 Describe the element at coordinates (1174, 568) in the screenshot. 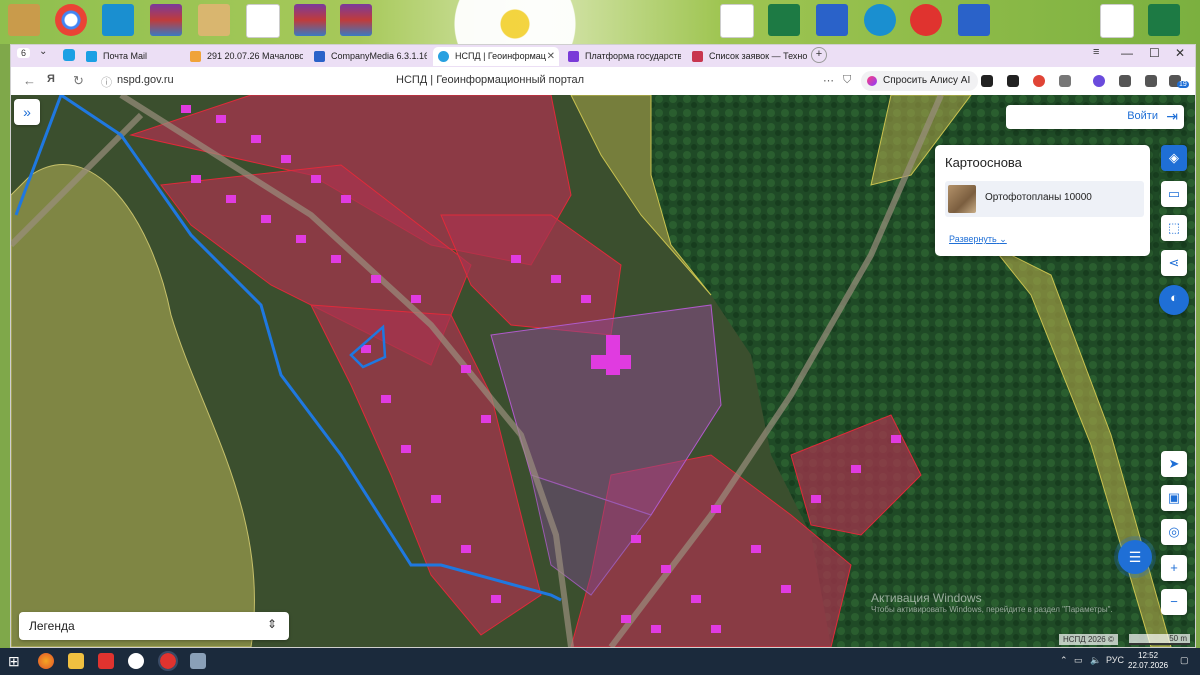

I see `zoom-in-icon: +` at that location.